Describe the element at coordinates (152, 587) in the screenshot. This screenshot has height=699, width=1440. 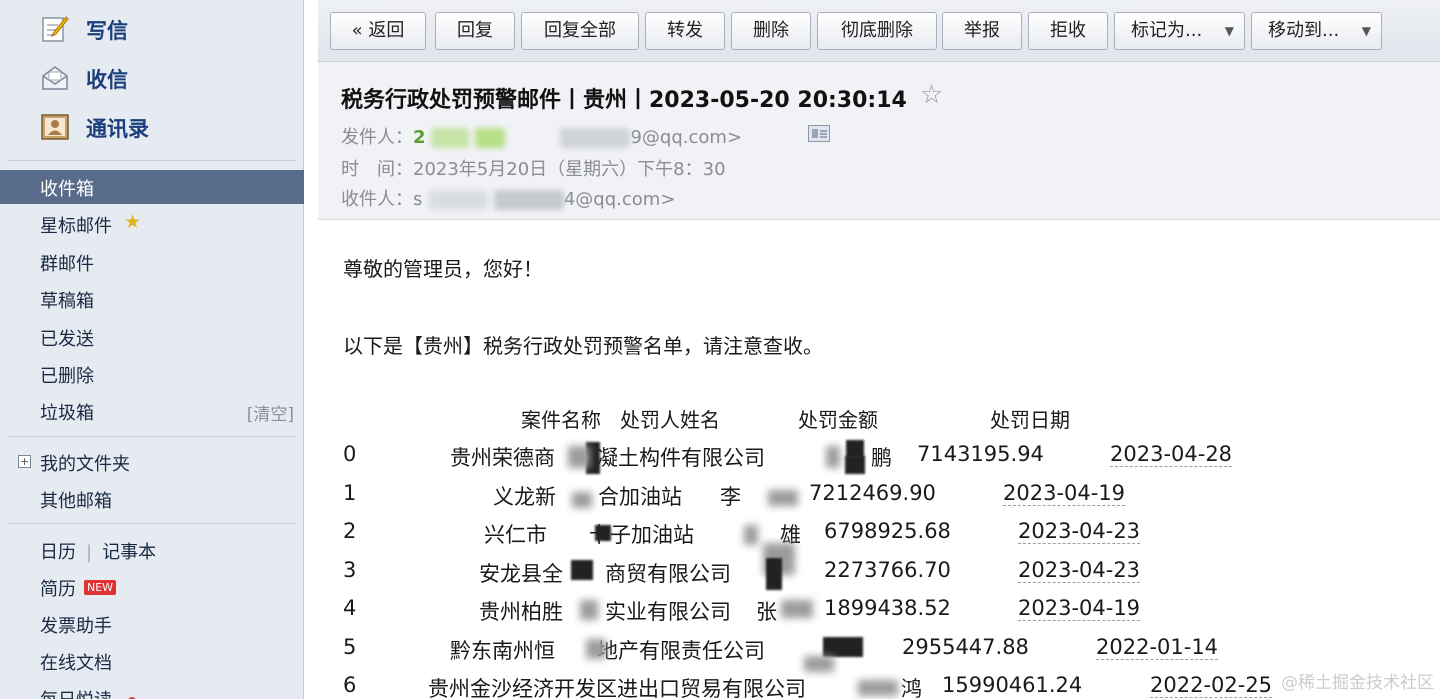
I see `sidebar-item-resume: 简历 NEW` at that location.